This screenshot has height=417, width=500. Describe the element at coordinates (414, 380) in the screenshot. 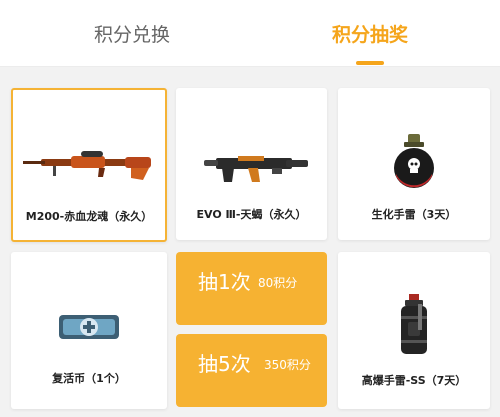

I see `prize-label: 高爆手雷-SS（7天）` at that location.